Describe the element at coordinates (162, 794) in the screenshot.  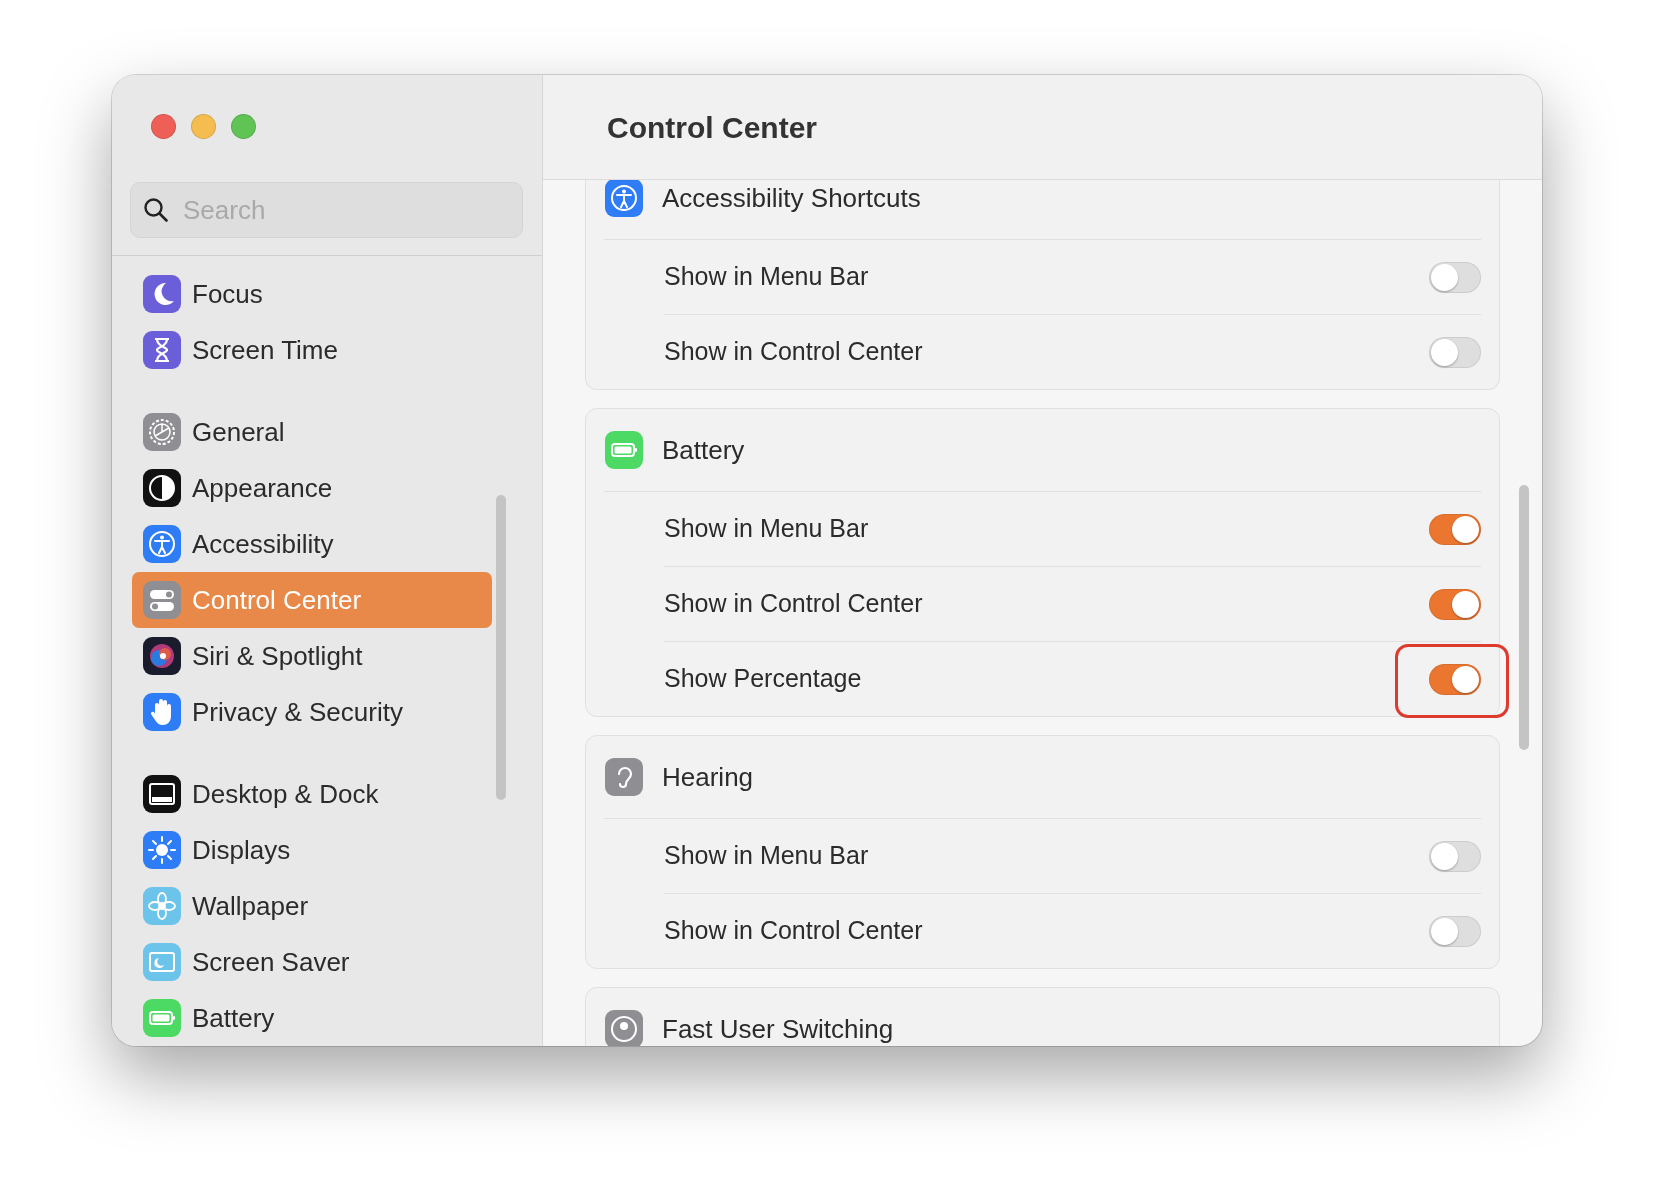
I see `dock-window-icon` at that location.